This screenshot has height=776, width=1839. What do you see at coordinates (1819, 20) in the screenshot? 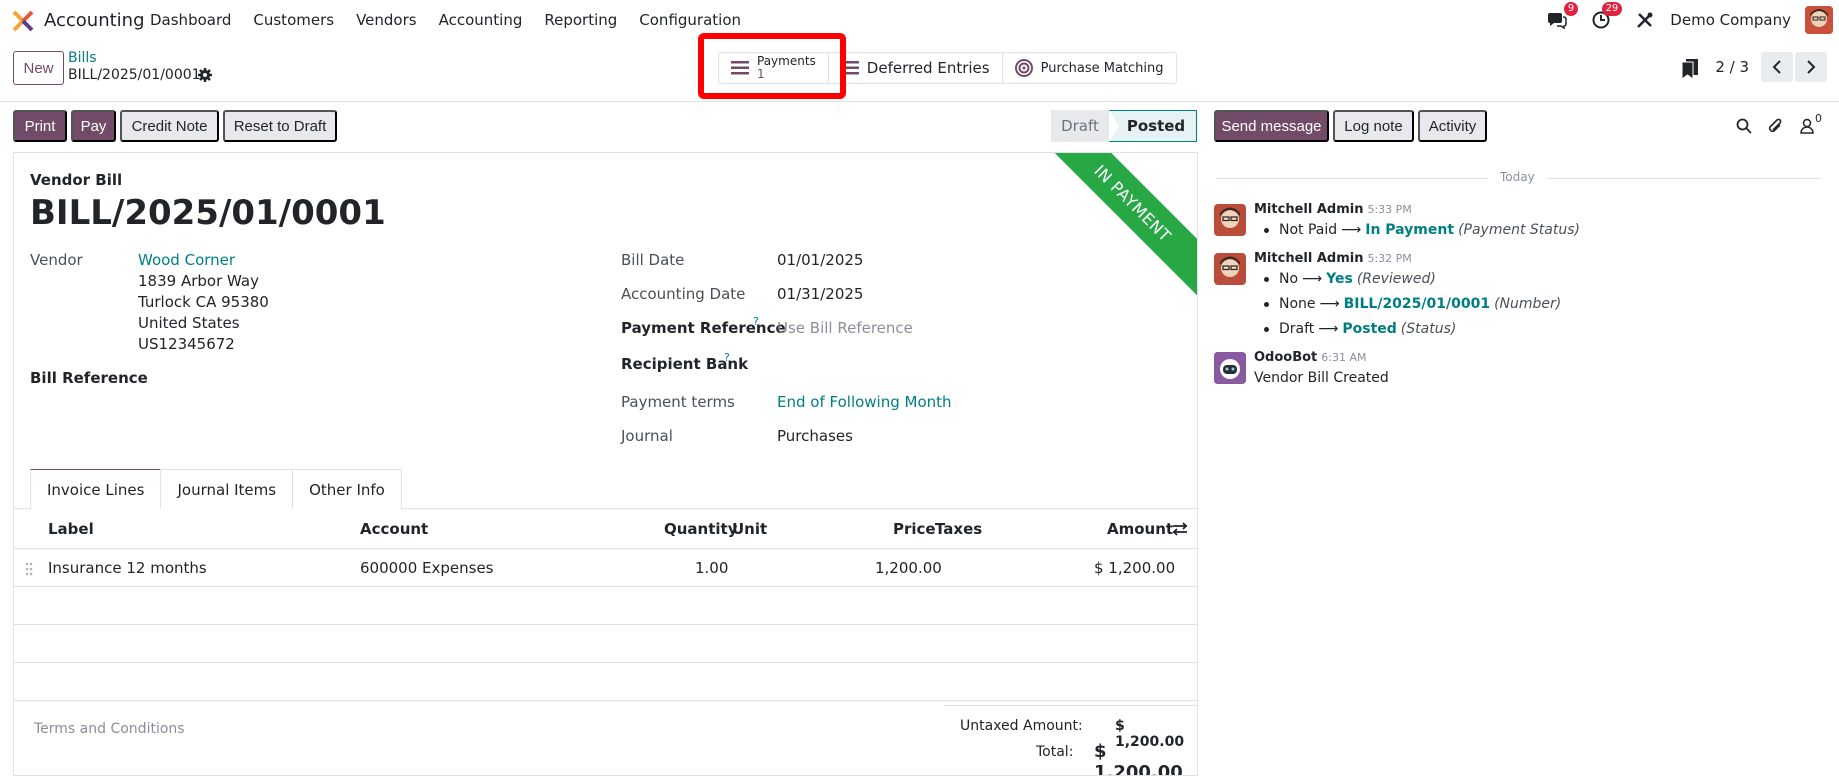
I see `user-avatar` at bounding box center [1819, 20].